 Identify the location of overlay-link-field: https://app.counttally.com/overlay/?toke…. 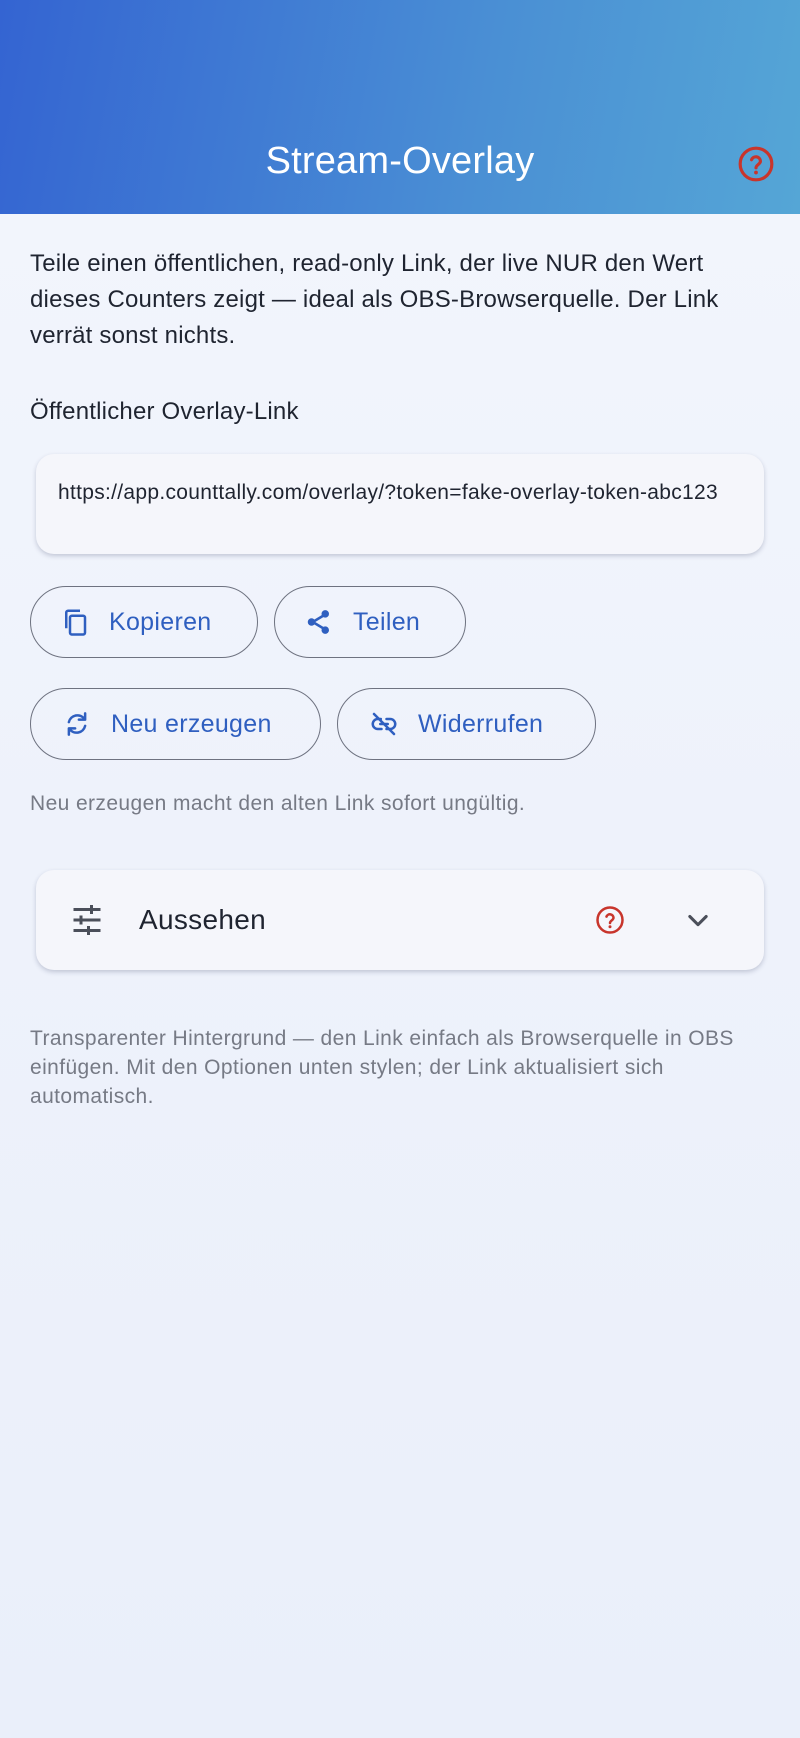
(400, 504).